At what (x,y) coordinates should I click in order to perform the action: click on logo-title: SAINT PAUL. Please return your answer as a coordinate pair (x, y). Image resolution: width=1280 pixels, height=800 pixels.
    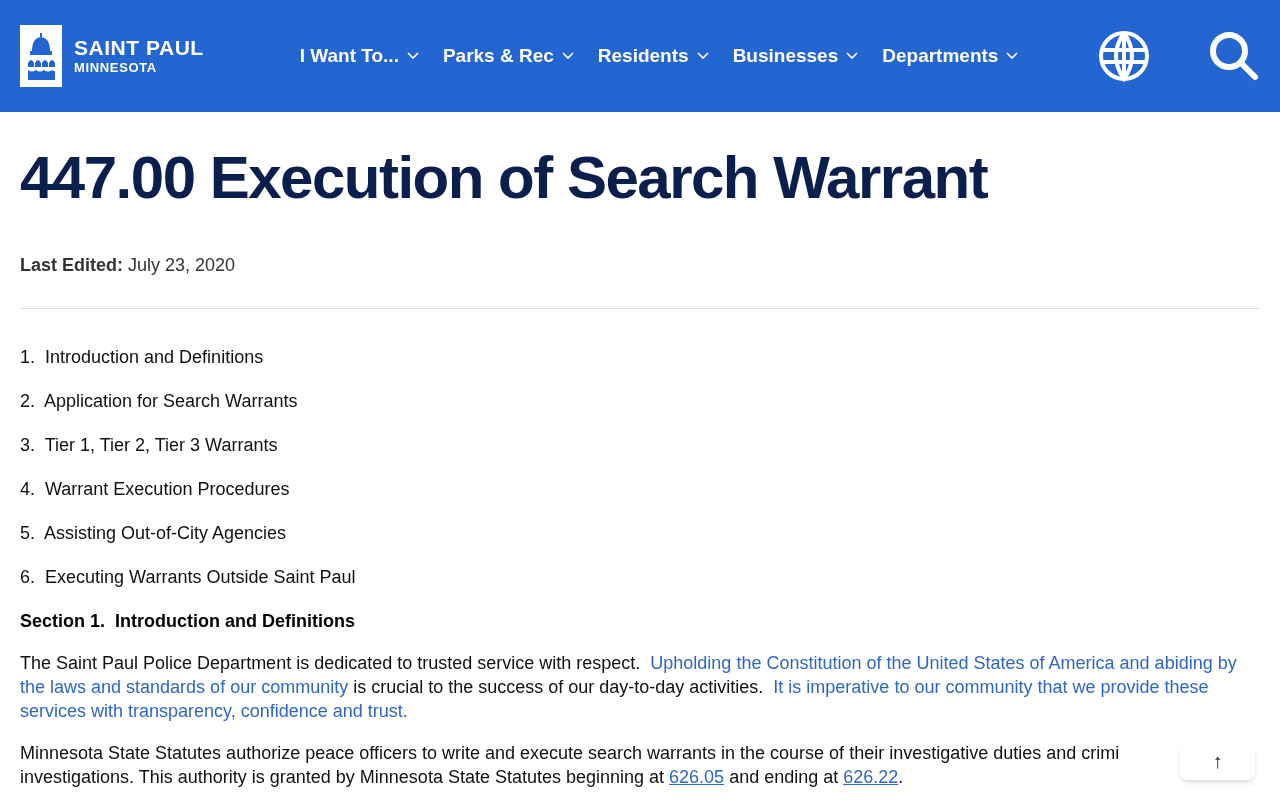
    Looking at the image, I should click on (139, 48).